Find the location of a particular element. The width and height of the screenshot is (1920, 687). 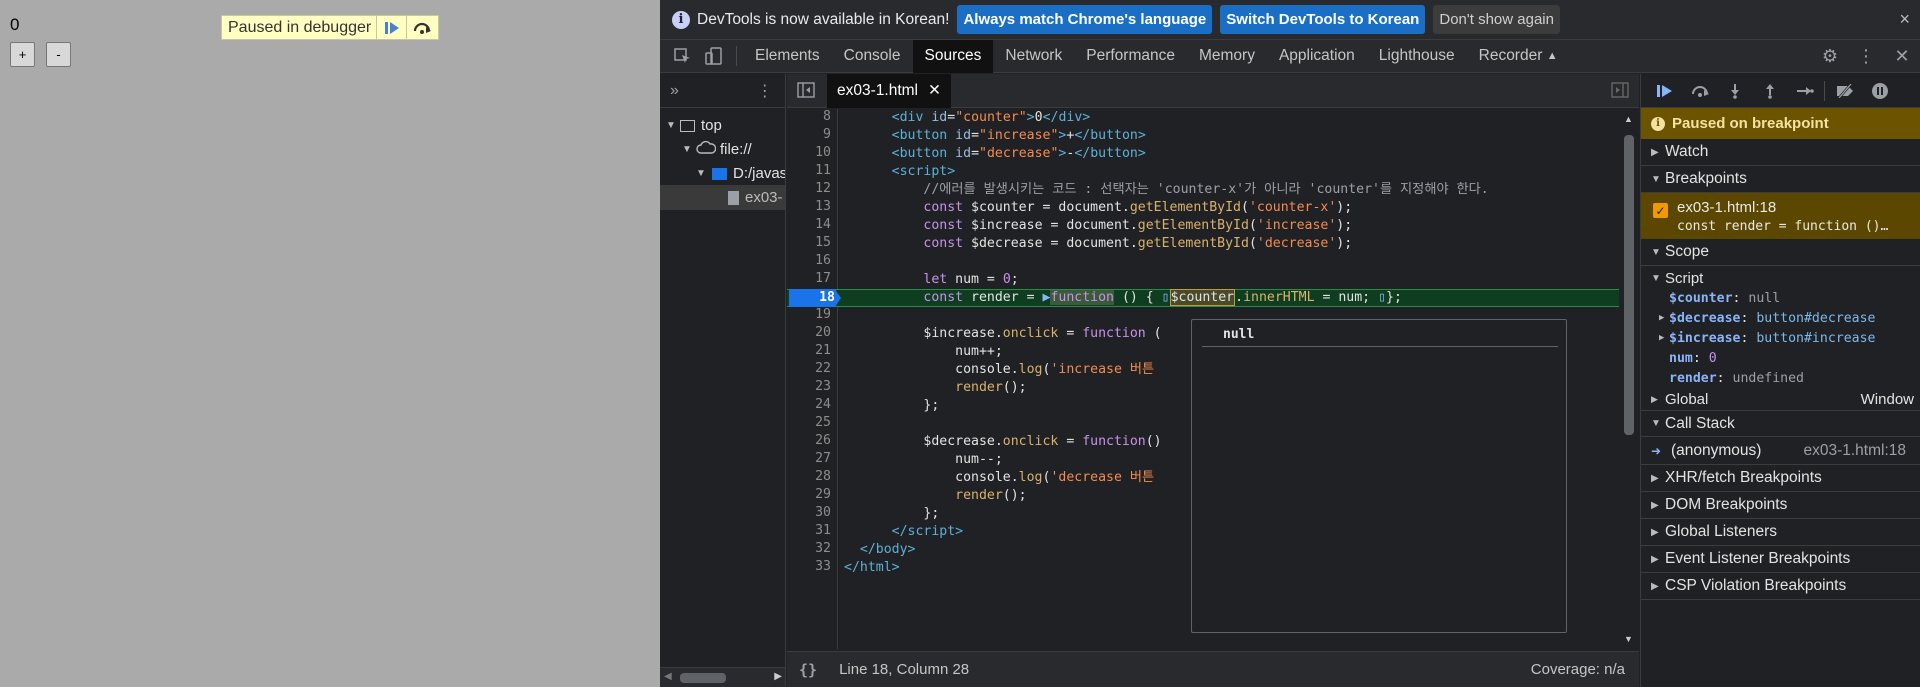

line-number: 29 is located at coordinates (823, 494).